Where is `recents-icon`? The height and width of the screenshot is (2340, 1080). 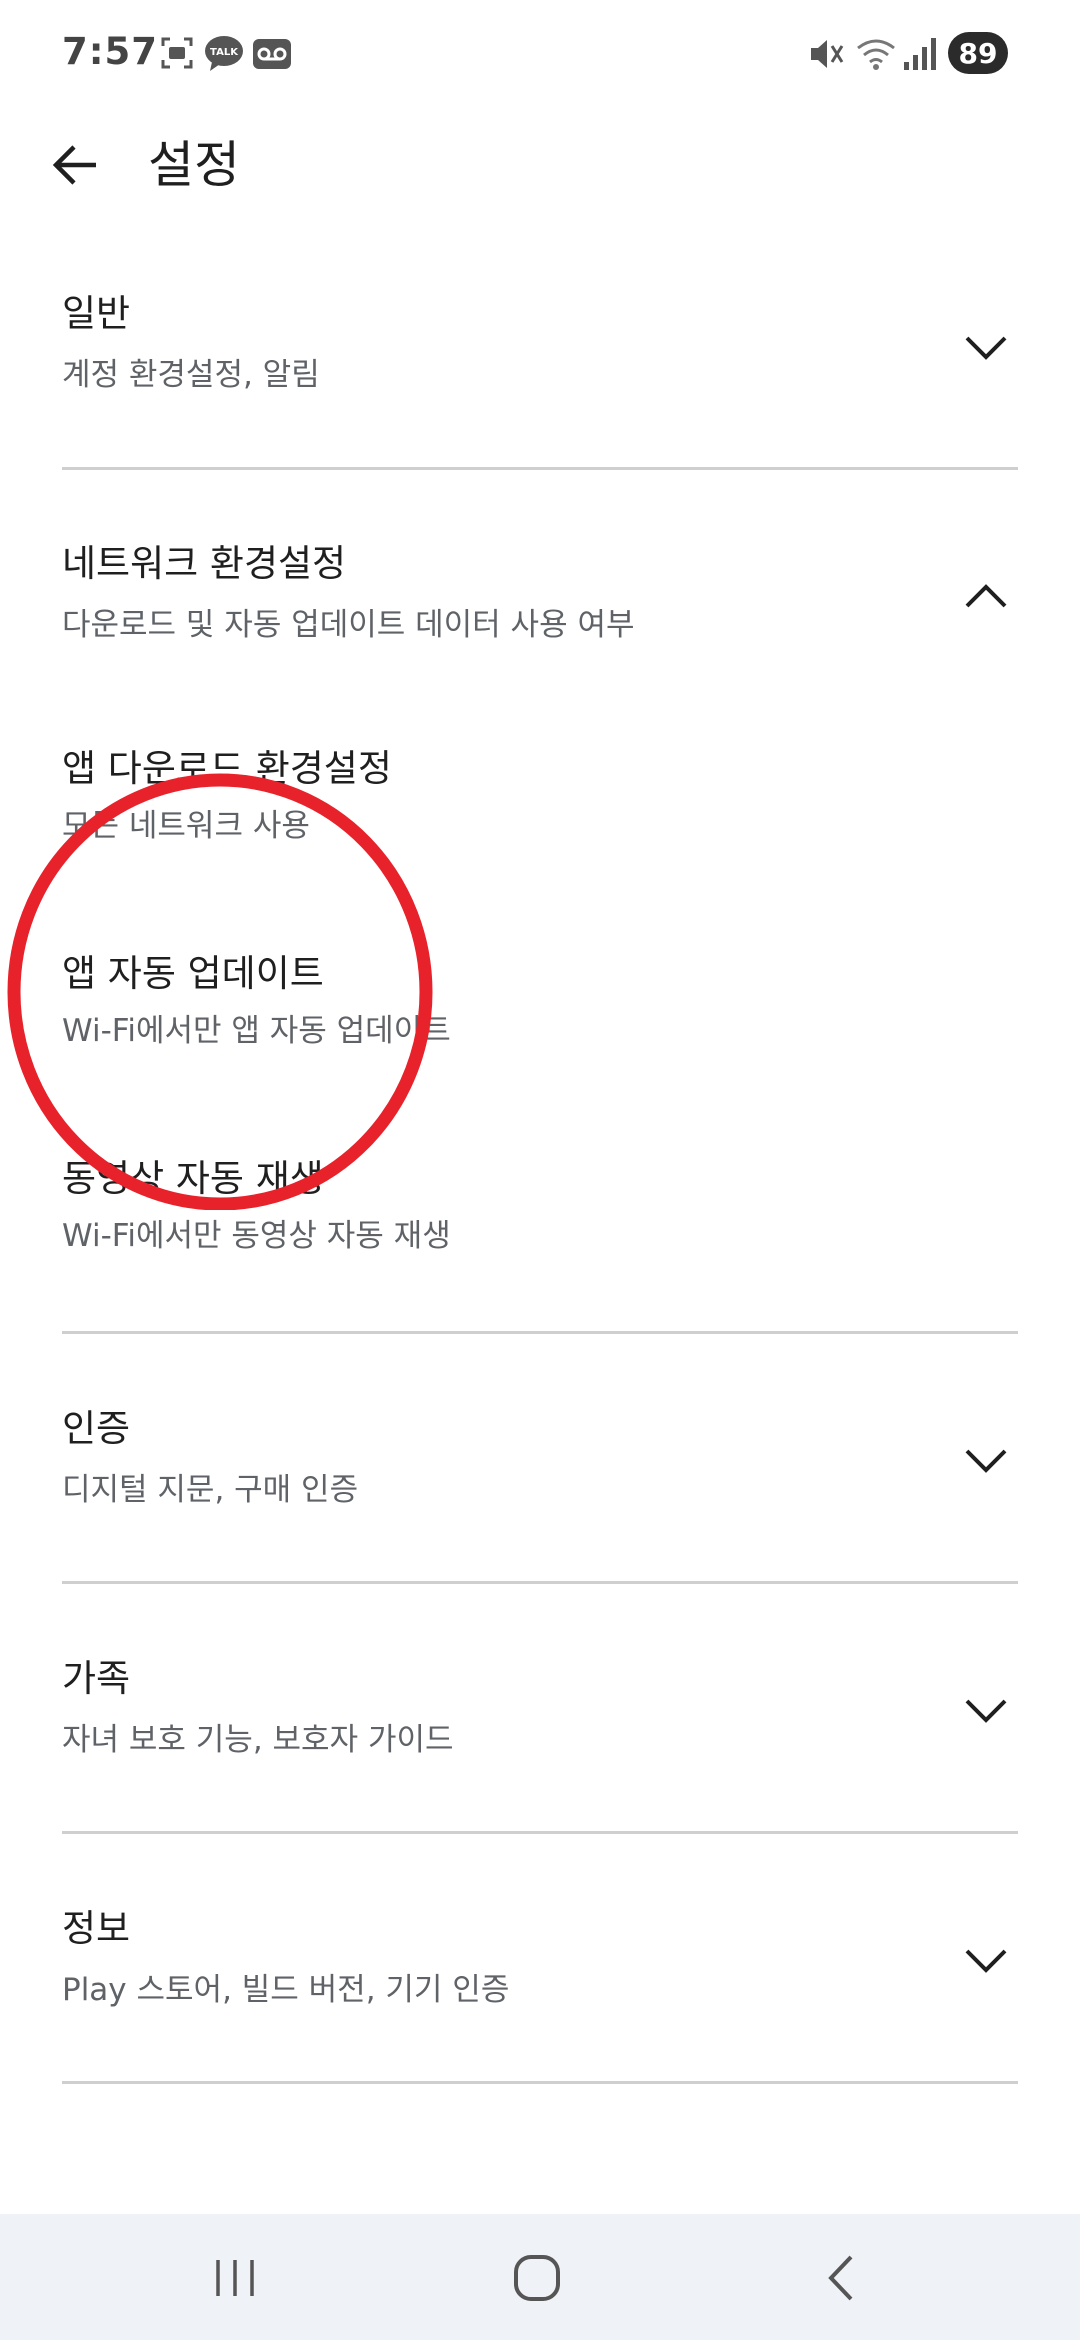
recents-icon is located at coordinates (235, 2278).